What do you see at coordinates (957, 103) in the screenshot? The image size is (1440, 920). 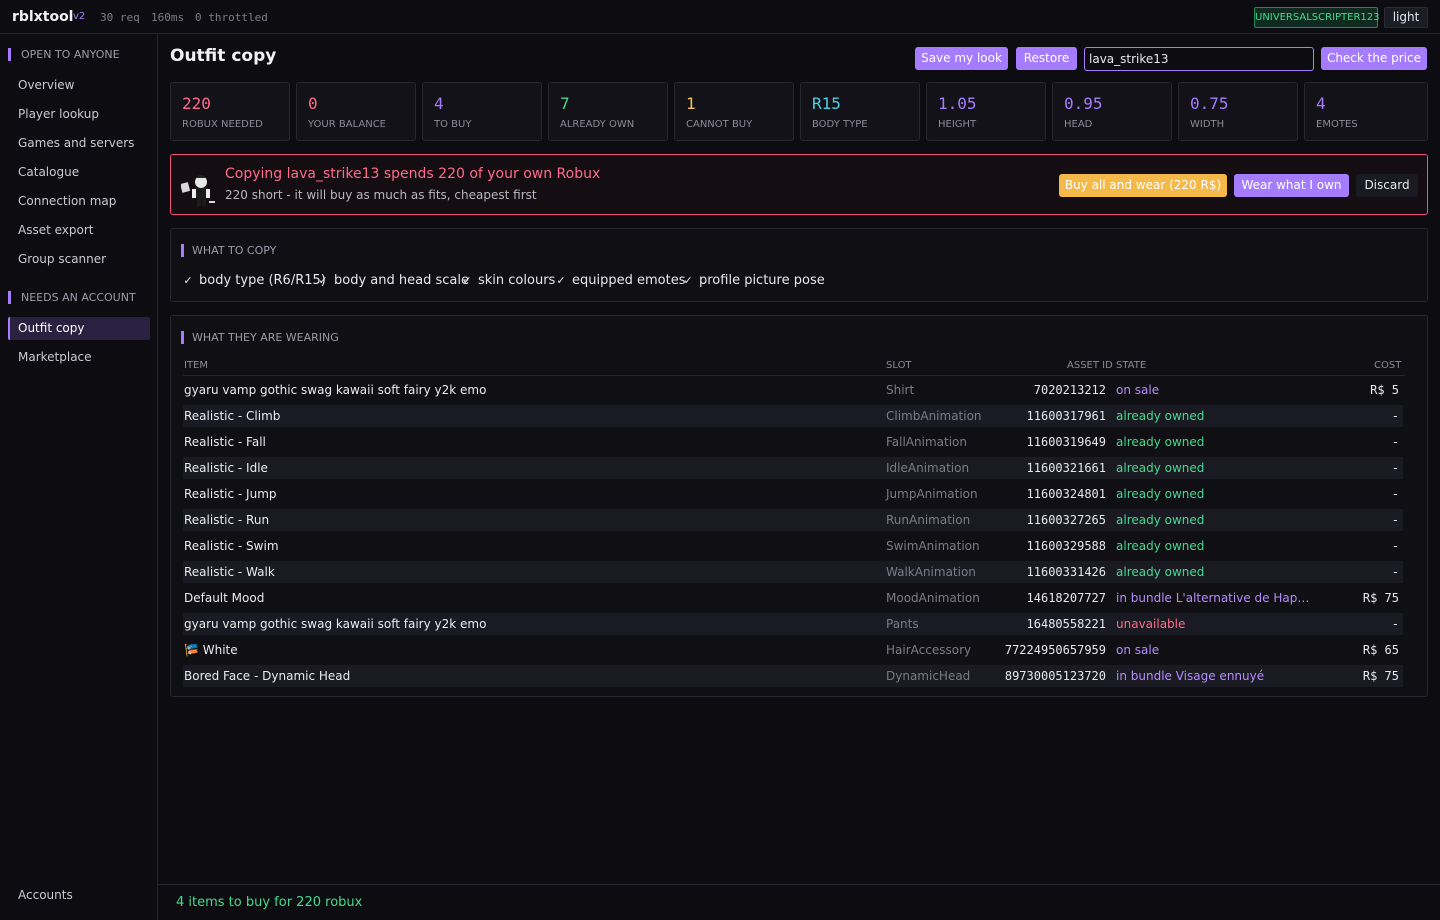 I see `stat-value: 1.05` at bounding box center [957, 103].